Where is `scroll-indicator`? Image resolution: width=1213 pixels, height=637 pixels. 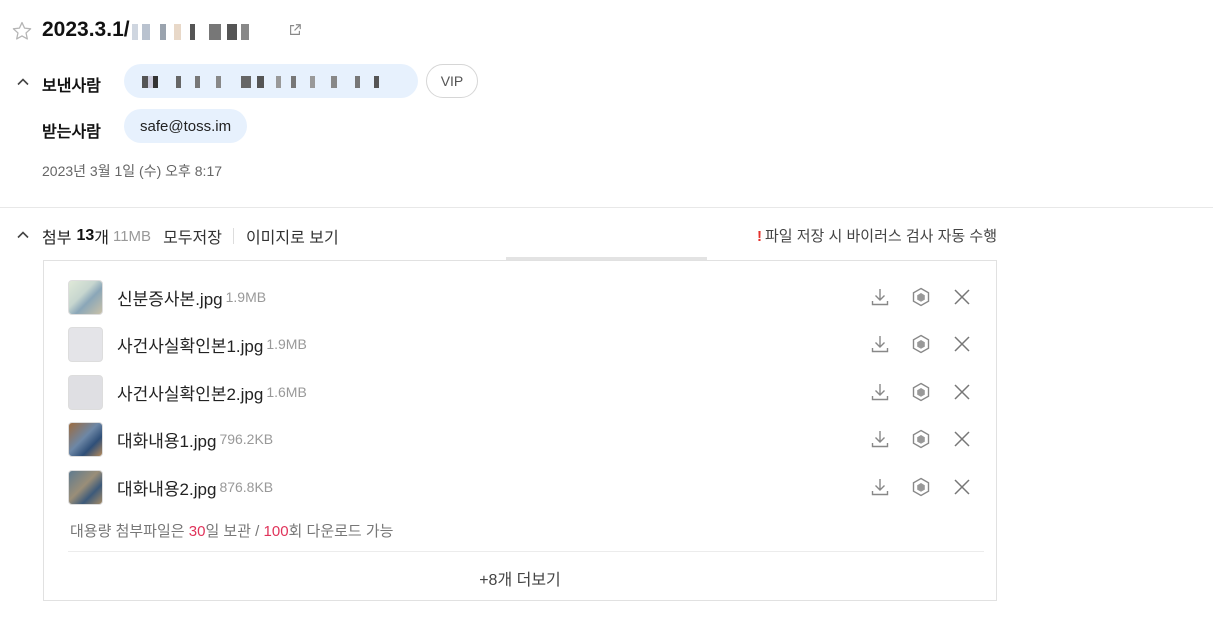
scroll-indicator is located at coordinates (606, 258).